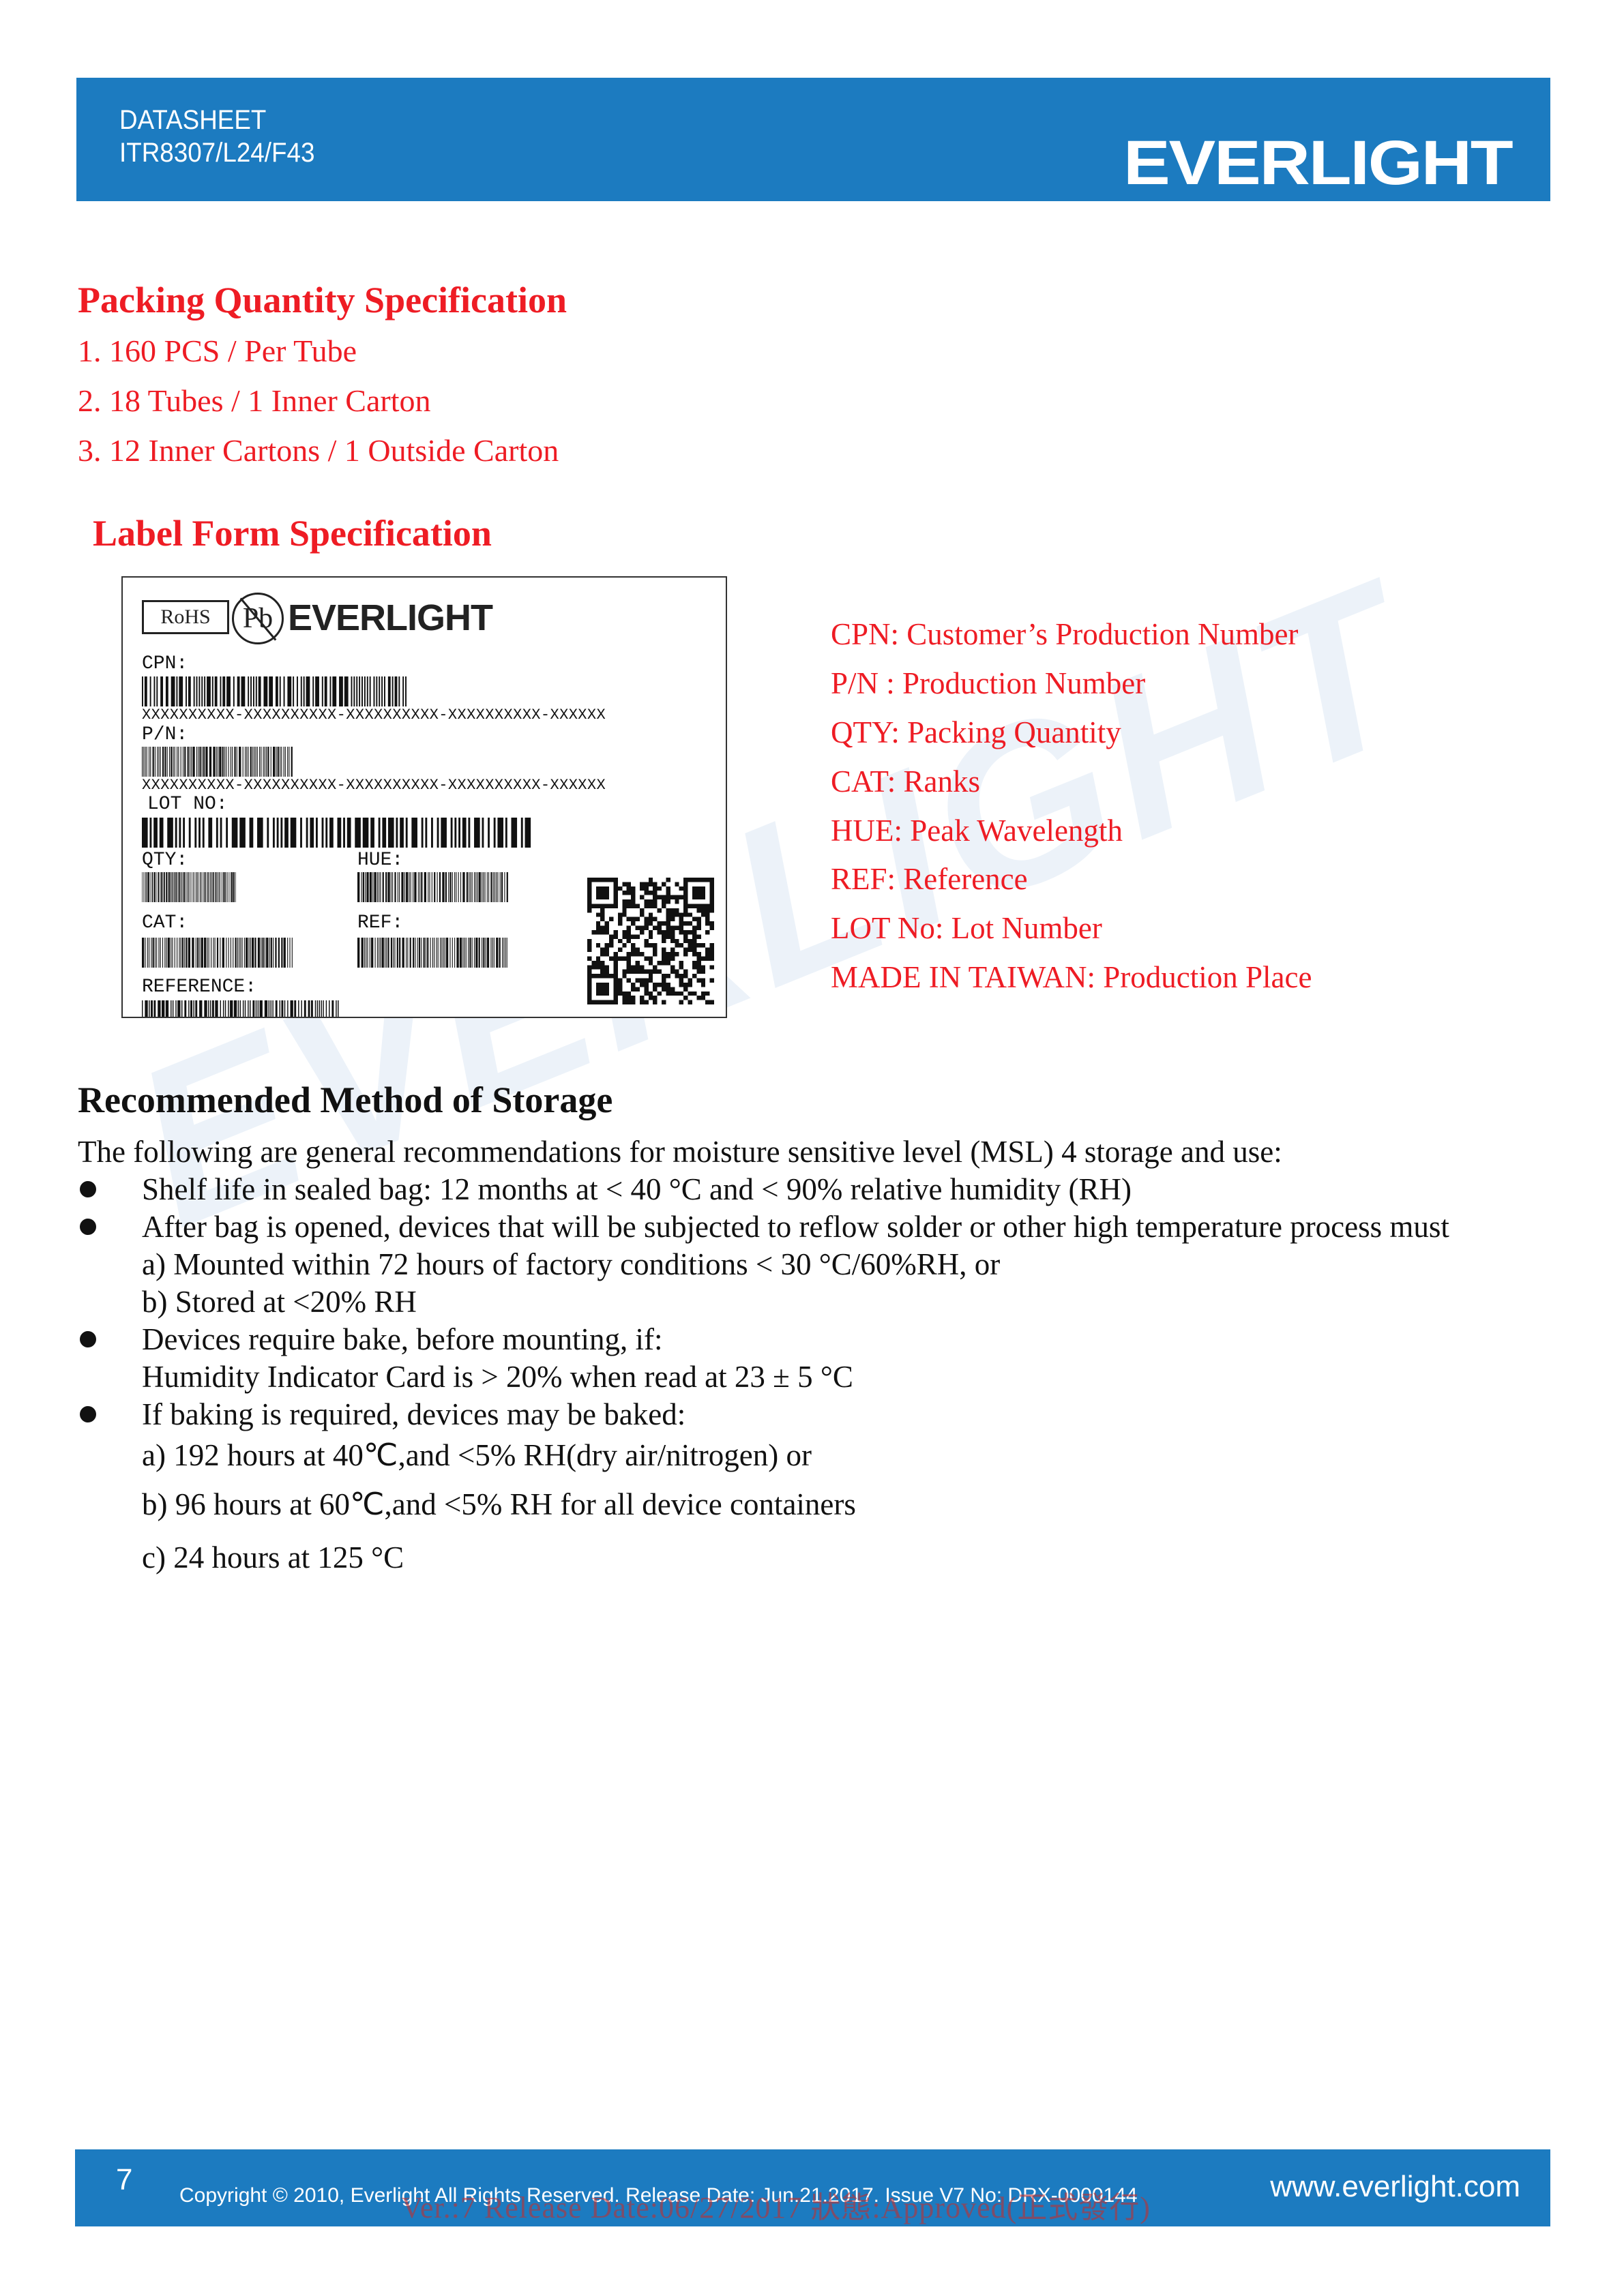 This screenshot has width=1624, height=2296. Describe the element at coordinates (241, 1009) in the screenshot. I see `barcode-icon` at that location.